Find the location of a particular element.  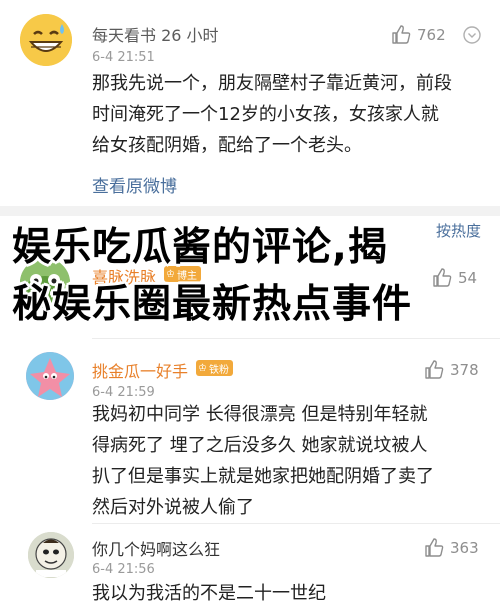

like-button: 54 is located at coordinates (454, 277).